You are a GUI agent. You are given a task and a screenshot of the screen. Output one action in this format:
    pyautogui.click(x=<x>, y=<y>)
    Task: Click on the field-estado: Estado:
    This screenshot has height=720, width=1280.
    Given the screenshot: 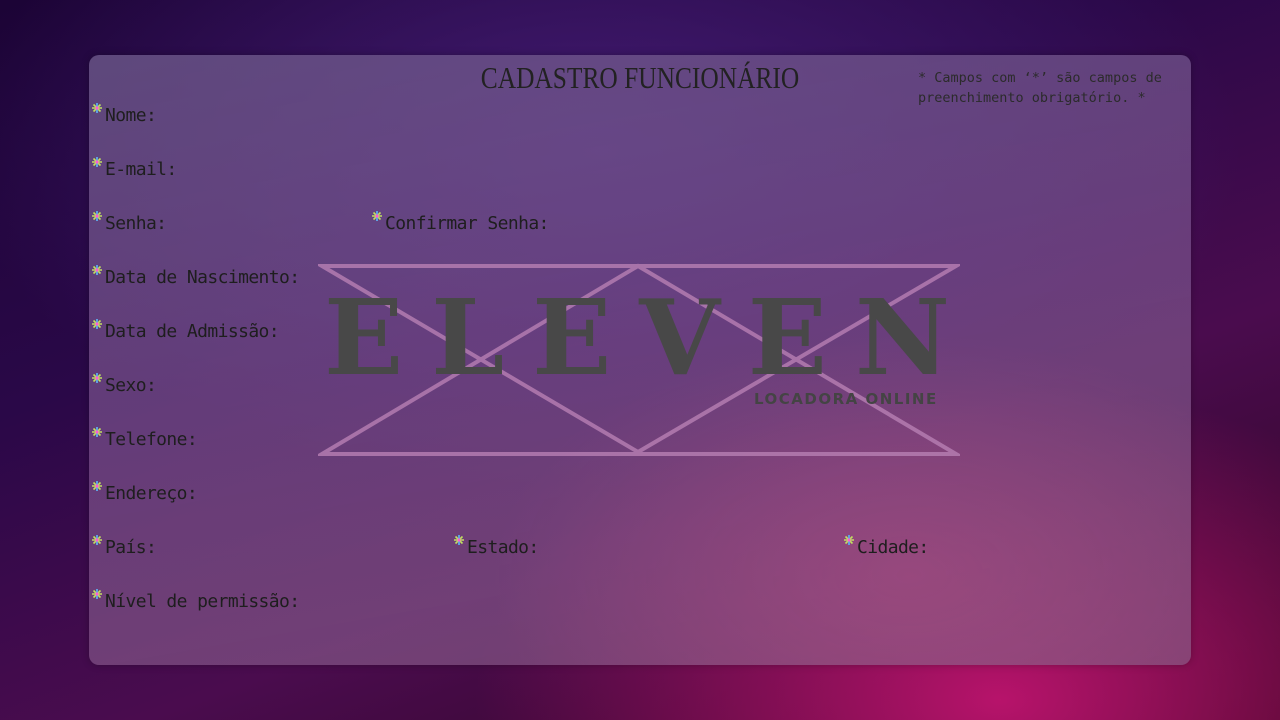 What is the action you would take?
    pyautogui.click(x=496, y=547)
    